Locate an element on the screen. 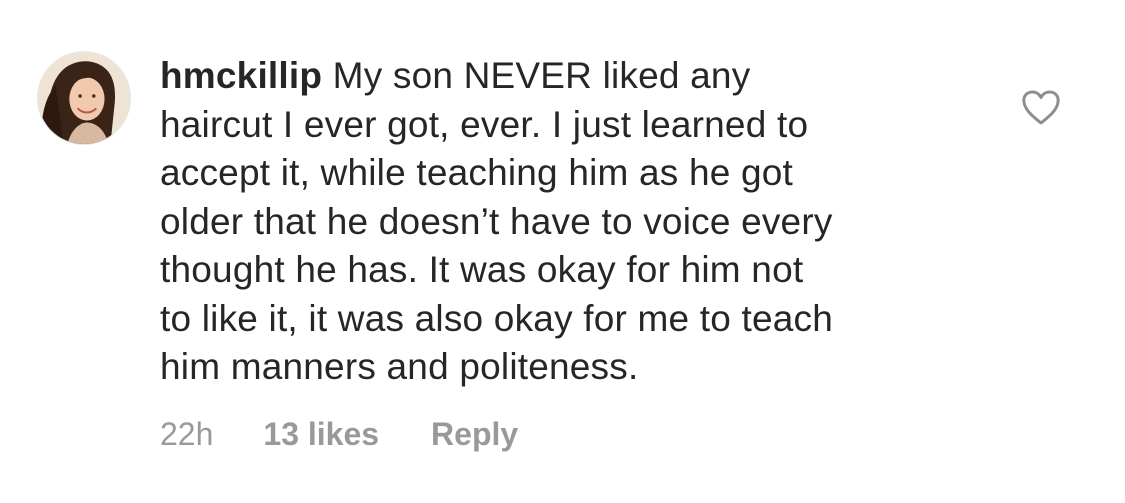 The image size is (1125, 503). comment-meta: 22h 13 likes Reply is located at coordinates (339, 434).